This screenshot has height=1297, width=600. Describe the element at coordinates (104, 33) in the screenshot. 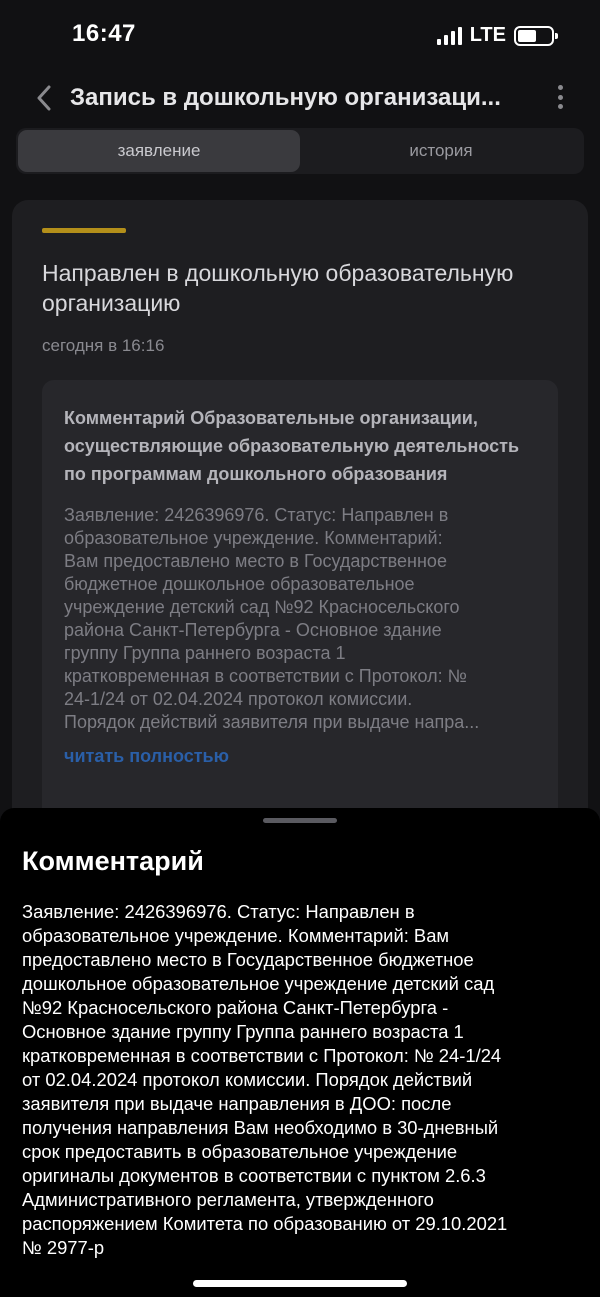

I see `status-time: 16:47` at that location.